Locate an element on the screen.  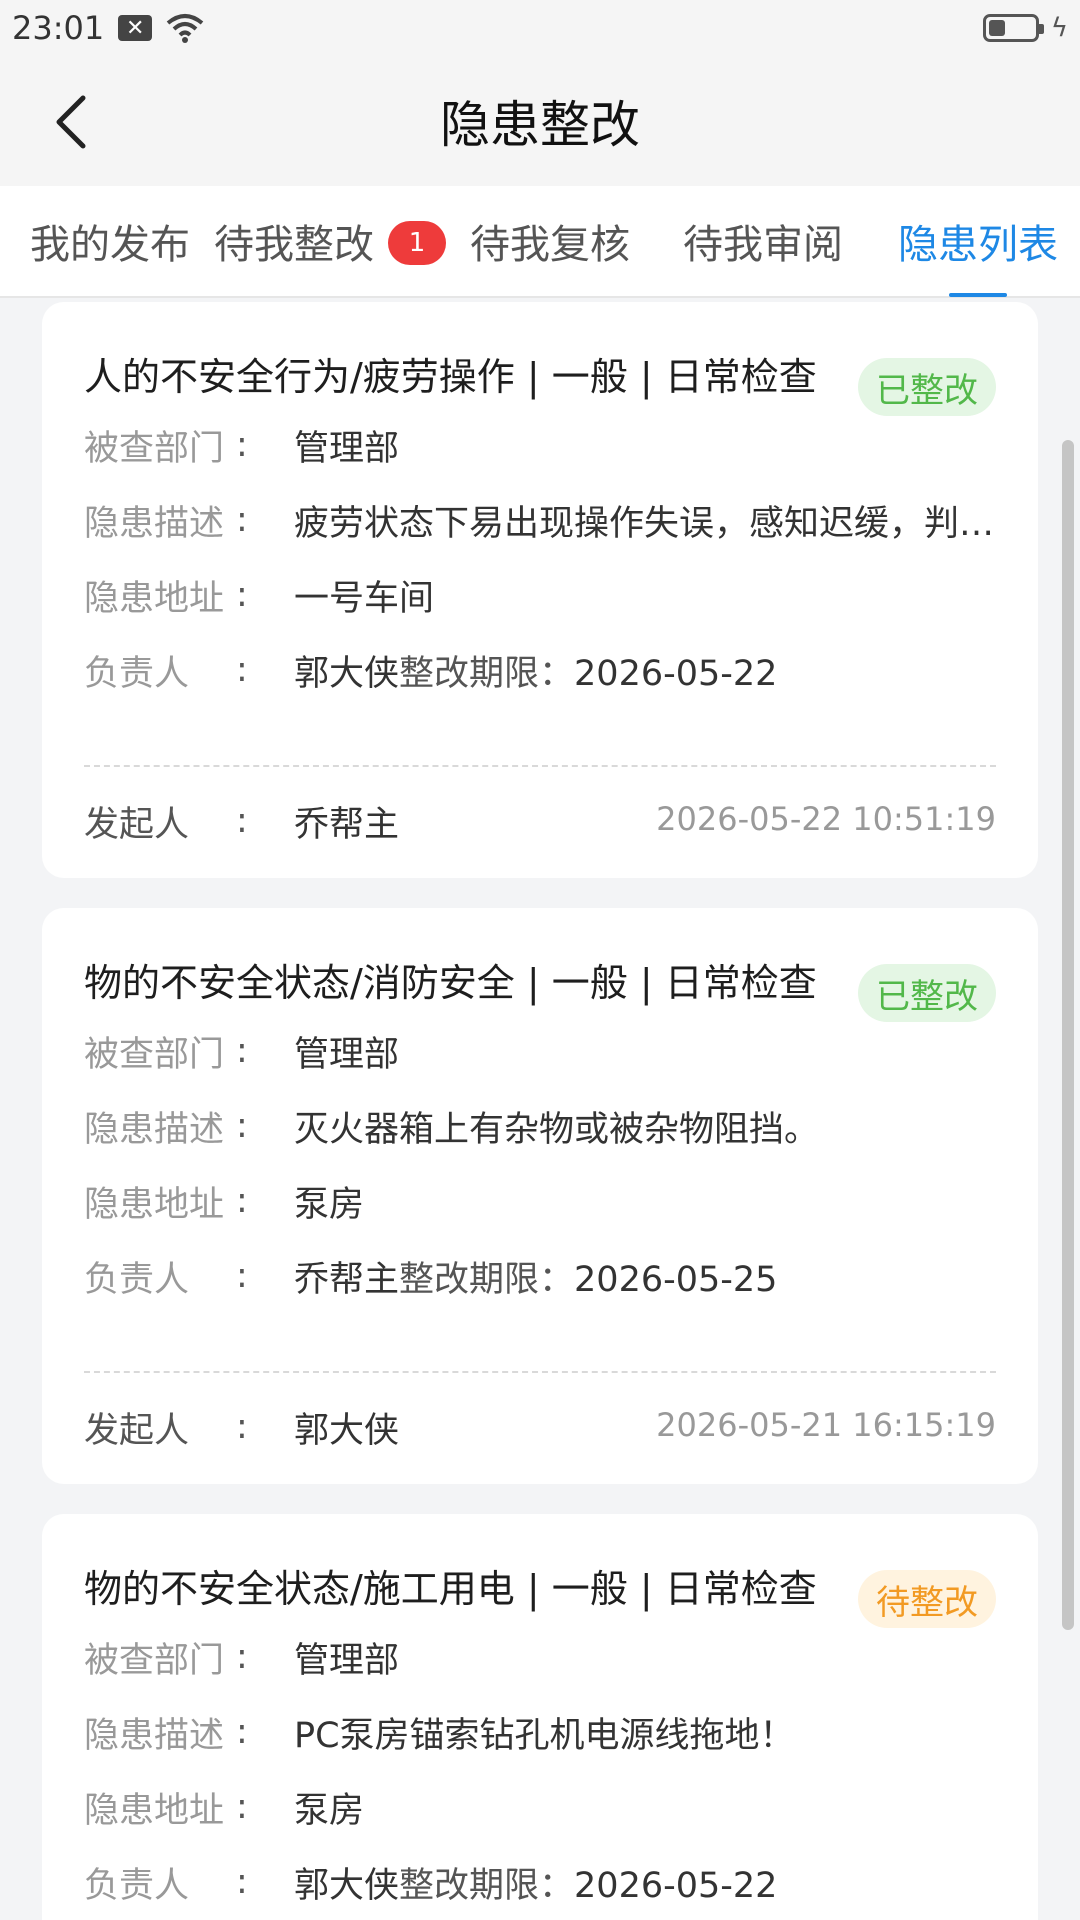
initiator-row: 发起人 : 郭大侠 is located at coordinates (241, 1427).